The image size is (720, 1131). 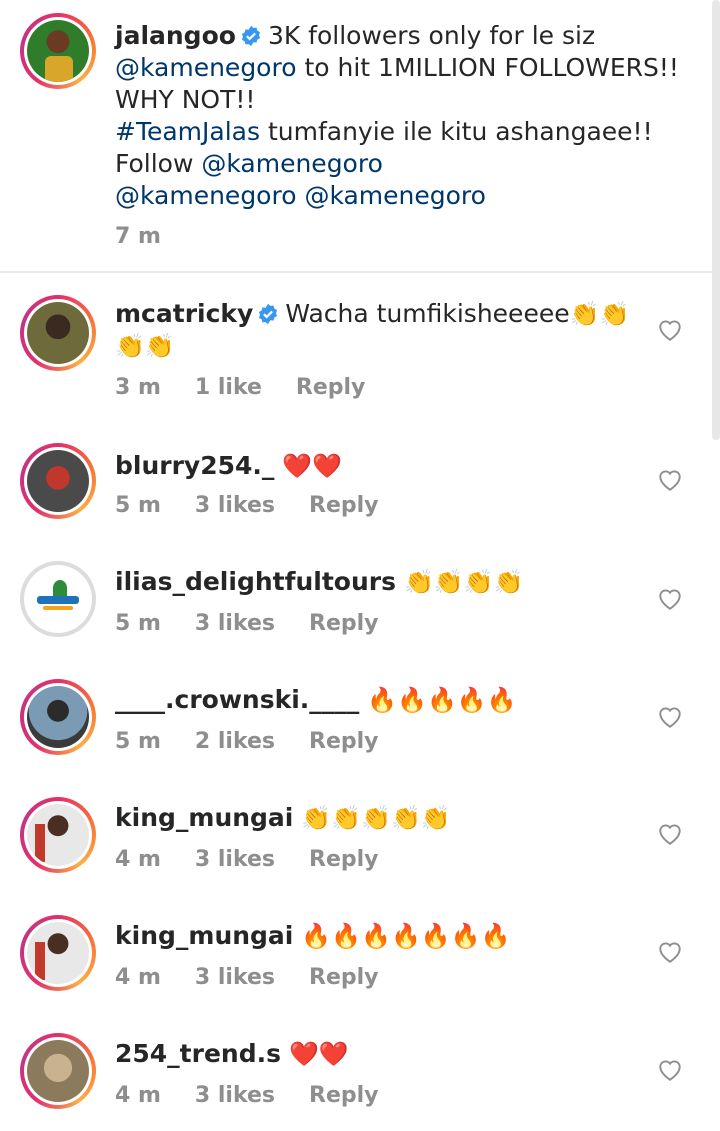 What do you see at coordinates (405, 196) in the screenshot?
I see `mentions-line: @kamenegoro @kamenegoro` at bounding box center [405, 196].